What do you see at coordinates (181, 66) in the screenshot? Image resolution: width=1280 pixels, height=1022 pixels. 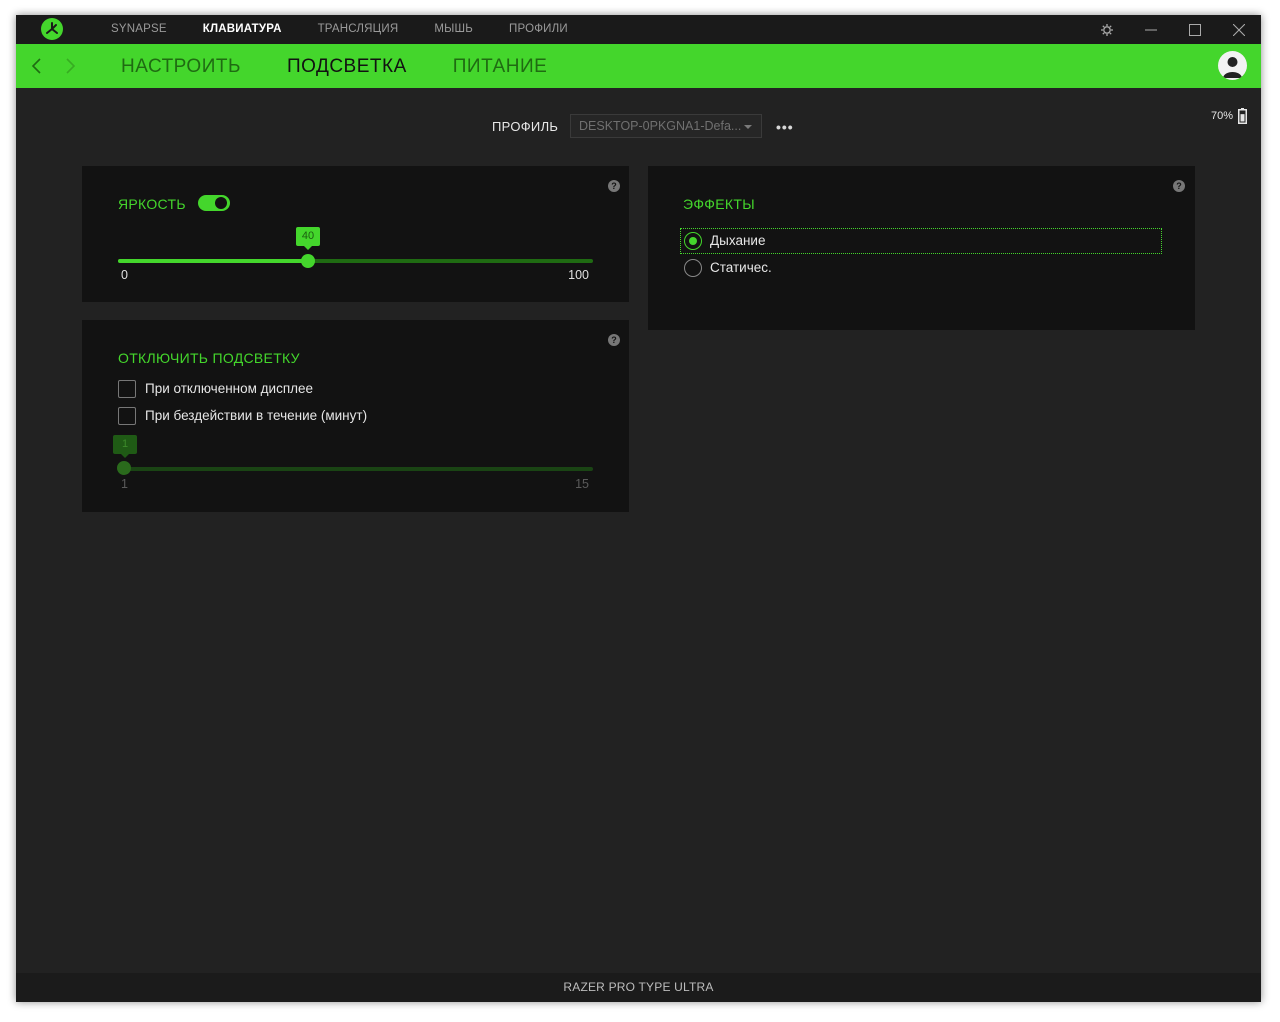 I see `tab-customize: НАСТРОИТЬ` at bounding box center [181, 66].